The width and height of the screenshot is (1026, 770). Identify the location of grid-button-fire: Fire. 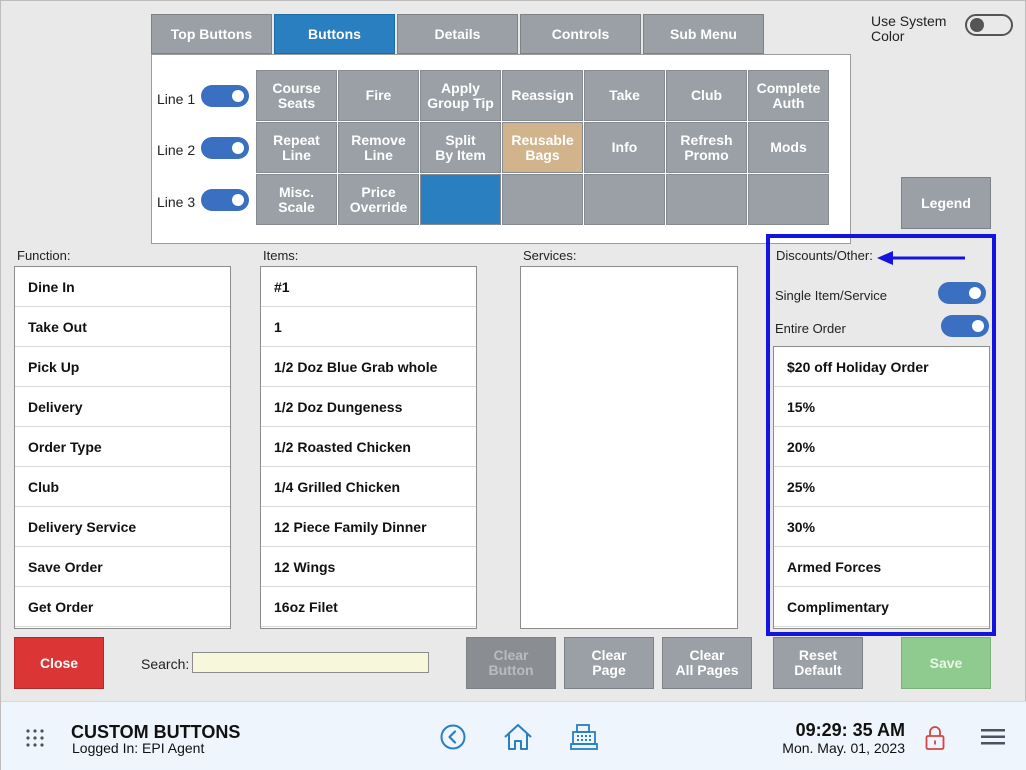
(378, 95).